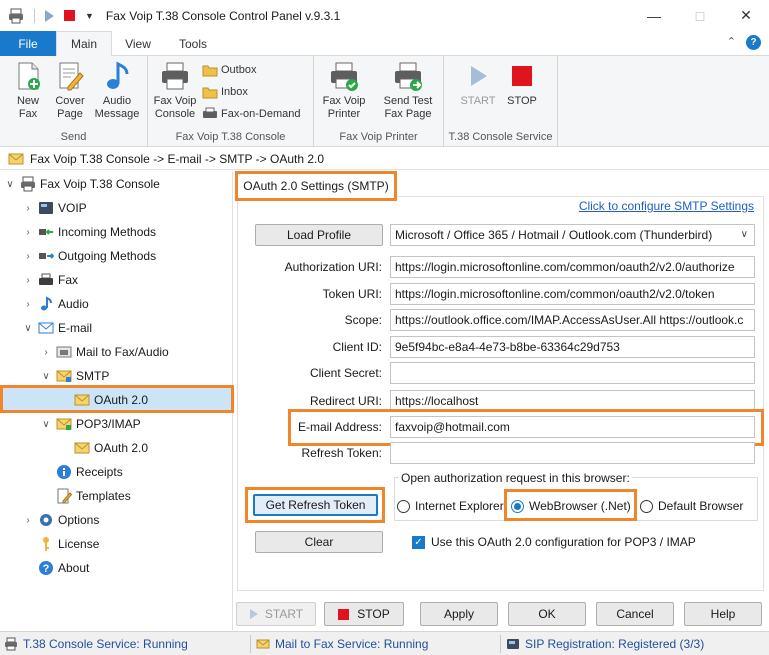 The width and height of the screenshot is (769, 655). I want to click on new-fax-button: New Fax, so click(28, 90).